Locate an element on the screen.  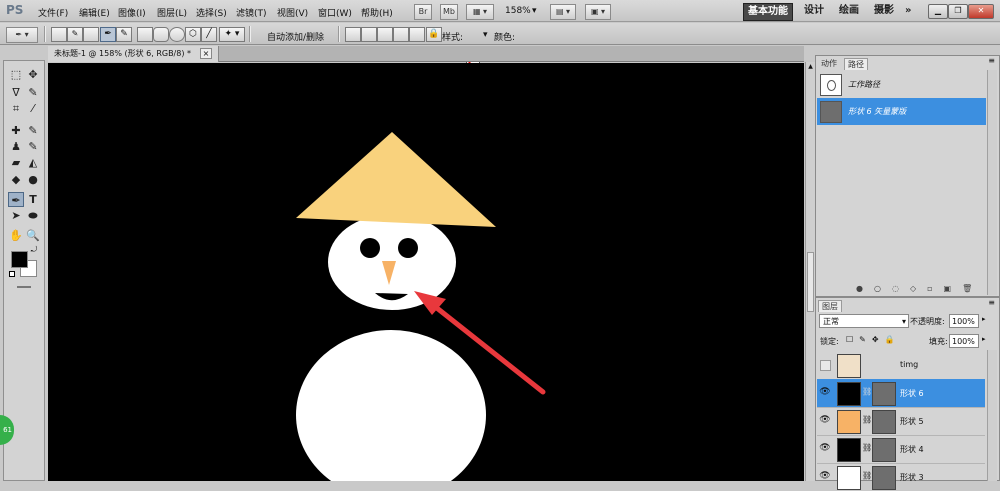
blend-mode-select: 正常 ▾ is located at coordinates (864, 321).